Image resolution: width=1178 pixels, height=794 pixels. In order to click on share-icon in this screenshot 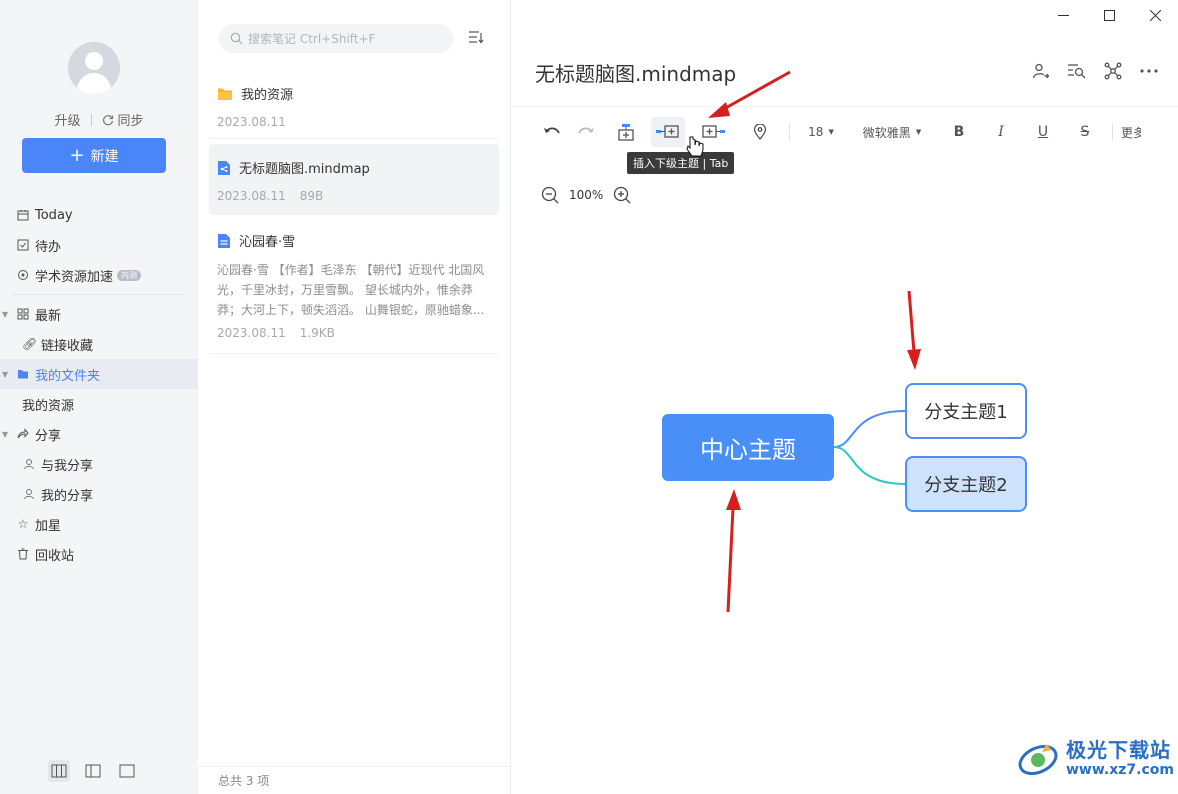, I will do `click(23, 433)`.